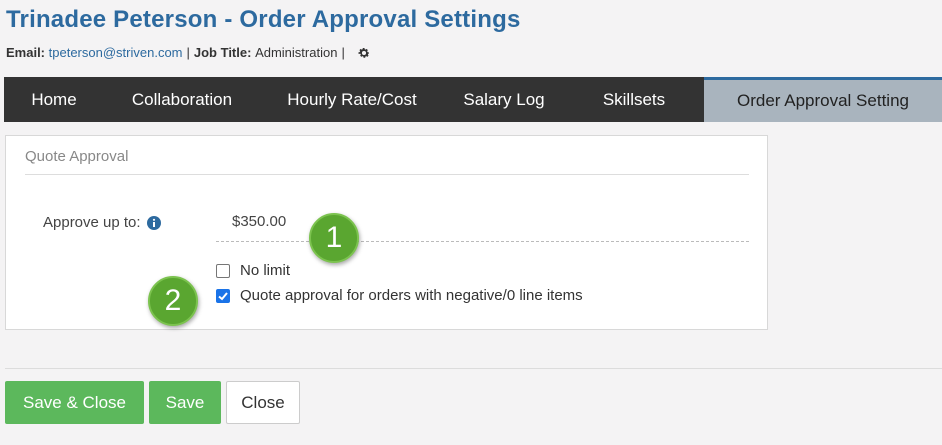 This screenshot has height=445, width=942. Describe the element at coordinates (185, 402) in the screenshot. I see `save-button: Save` at that location.